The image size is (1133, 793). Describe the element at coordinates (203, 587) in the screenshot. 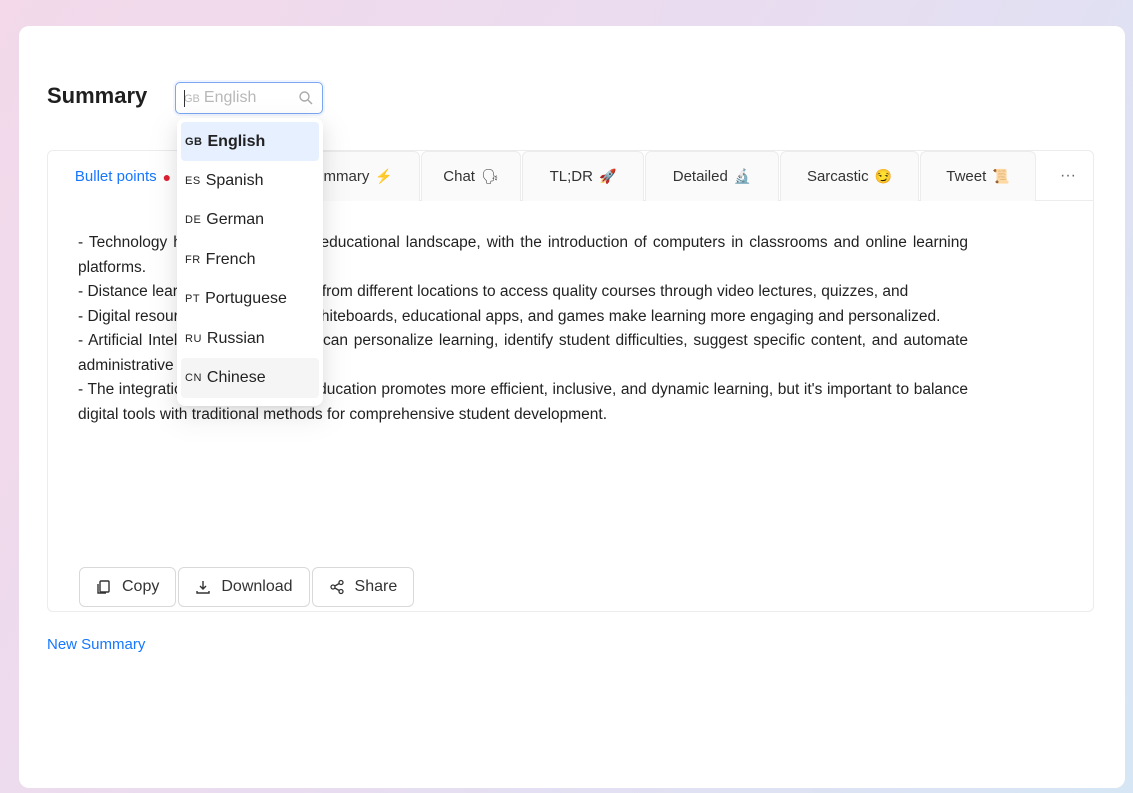

I see `download-icon` at that location.